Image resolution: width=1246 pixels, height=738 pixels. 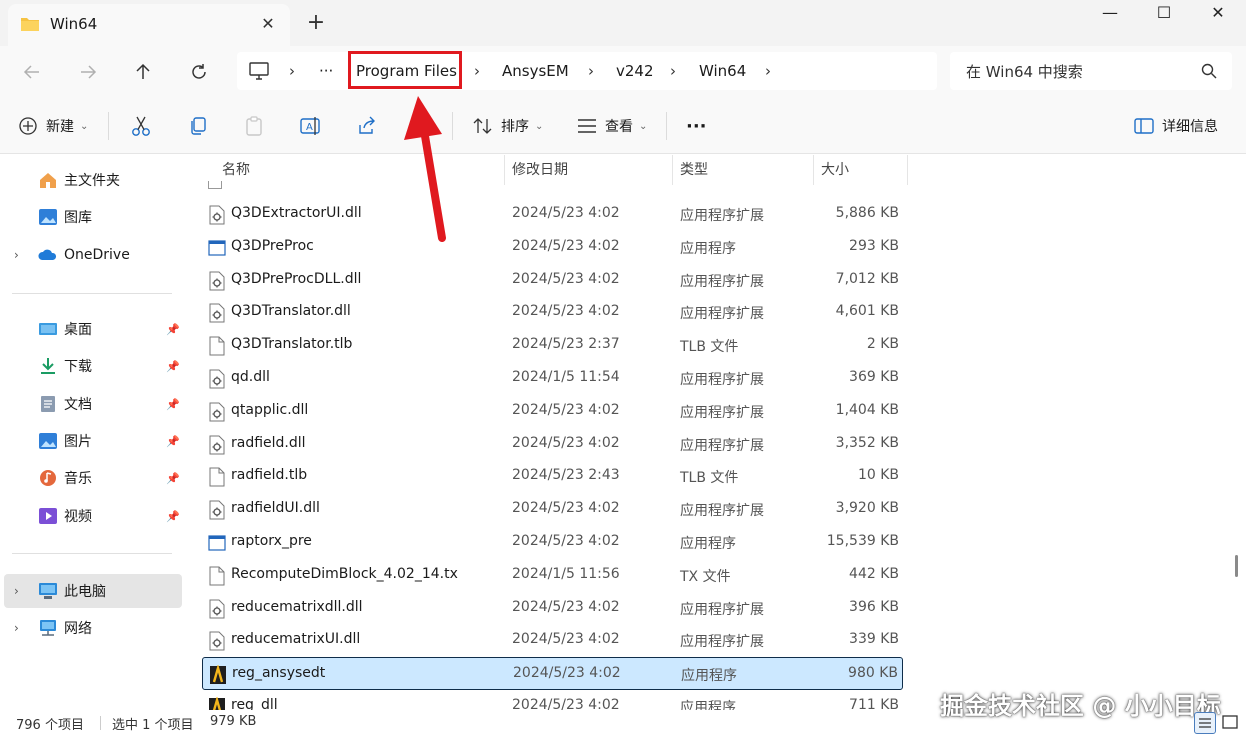 I want to click on file-name: Q3DPreProcDLL.dll, so click(x=296, y=279).